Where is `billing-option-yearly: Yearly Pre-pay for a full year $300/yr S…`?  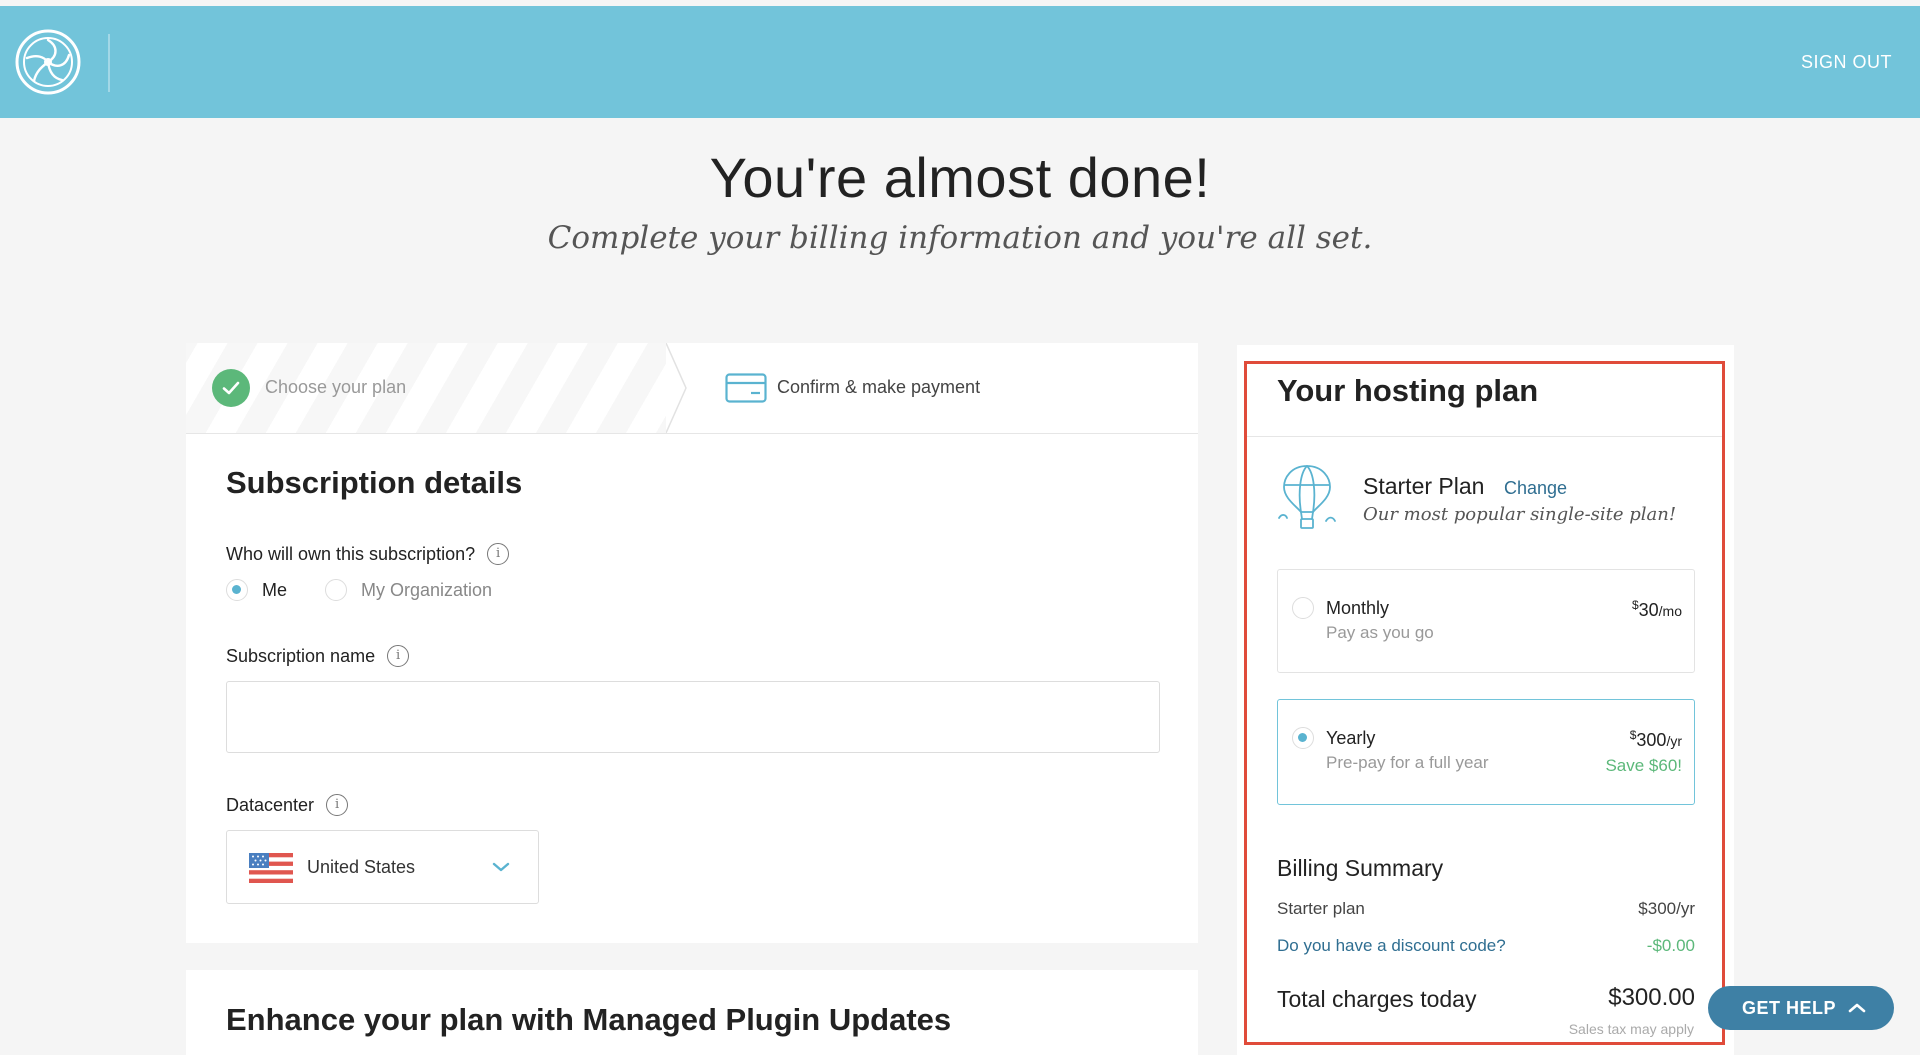 billing-option-yearly: Yearly Pre-pay for a full year $300/yr S… is located at coordinates (1486, 752).